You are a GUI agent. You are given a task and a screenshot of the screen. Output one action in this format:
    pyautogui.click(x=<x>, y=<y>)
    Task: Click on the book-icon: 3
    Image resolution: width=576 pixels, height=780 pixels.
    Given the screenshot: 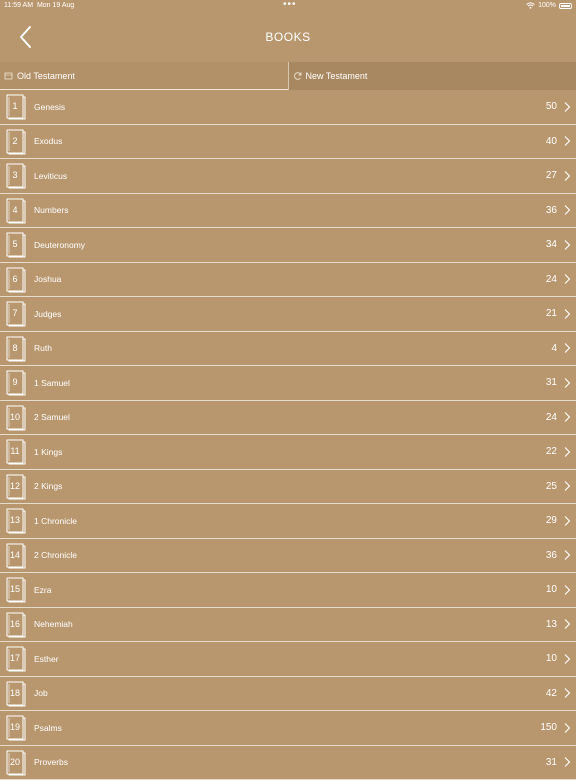 What is the action you would take?
    pyautogui.click(x=16, y=176)
    